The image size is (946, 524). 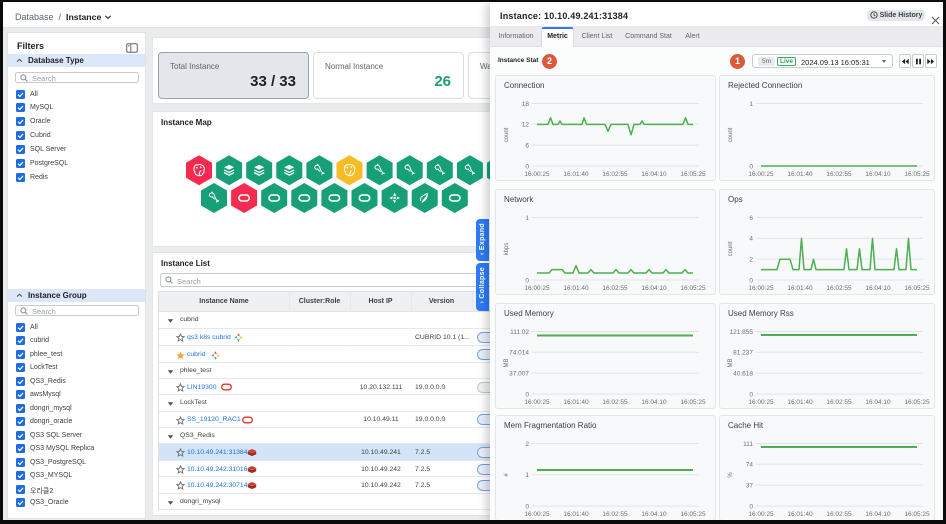 I want to click on svg-text: 111, so click(x=748, y=444).